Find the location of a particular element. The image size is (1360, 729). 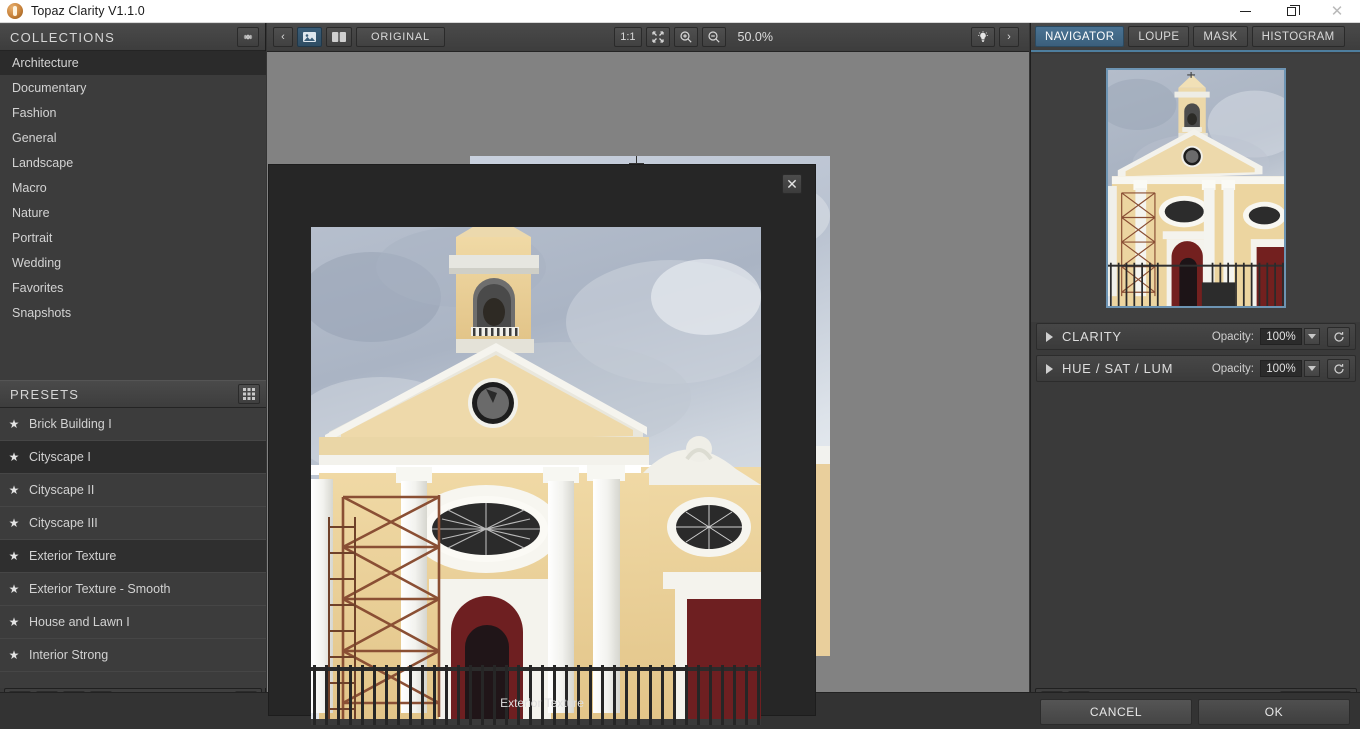

sidebar-item-wedding: Wedding is located at coordinates (133, 263).